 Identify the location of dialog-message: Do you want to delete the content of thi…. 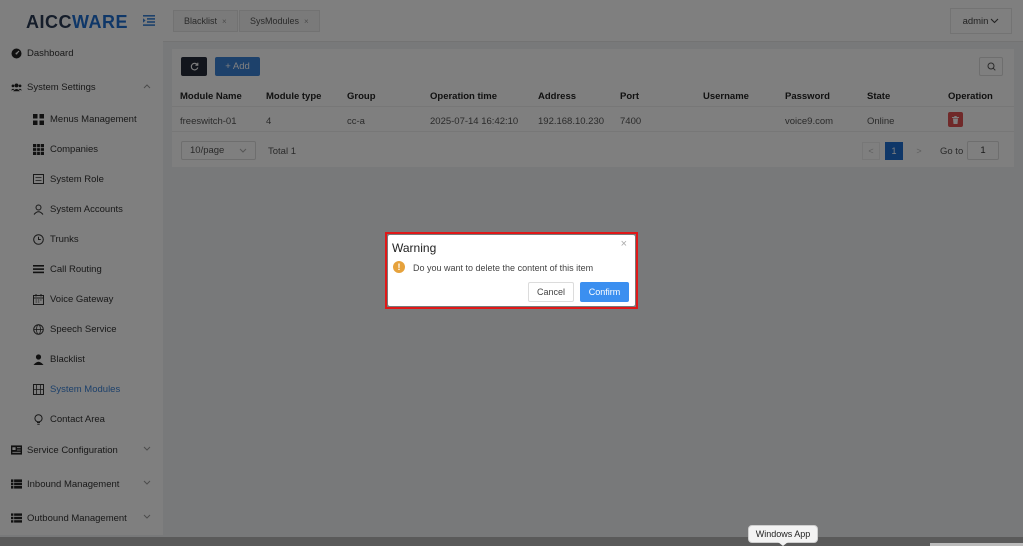
(503, 268).